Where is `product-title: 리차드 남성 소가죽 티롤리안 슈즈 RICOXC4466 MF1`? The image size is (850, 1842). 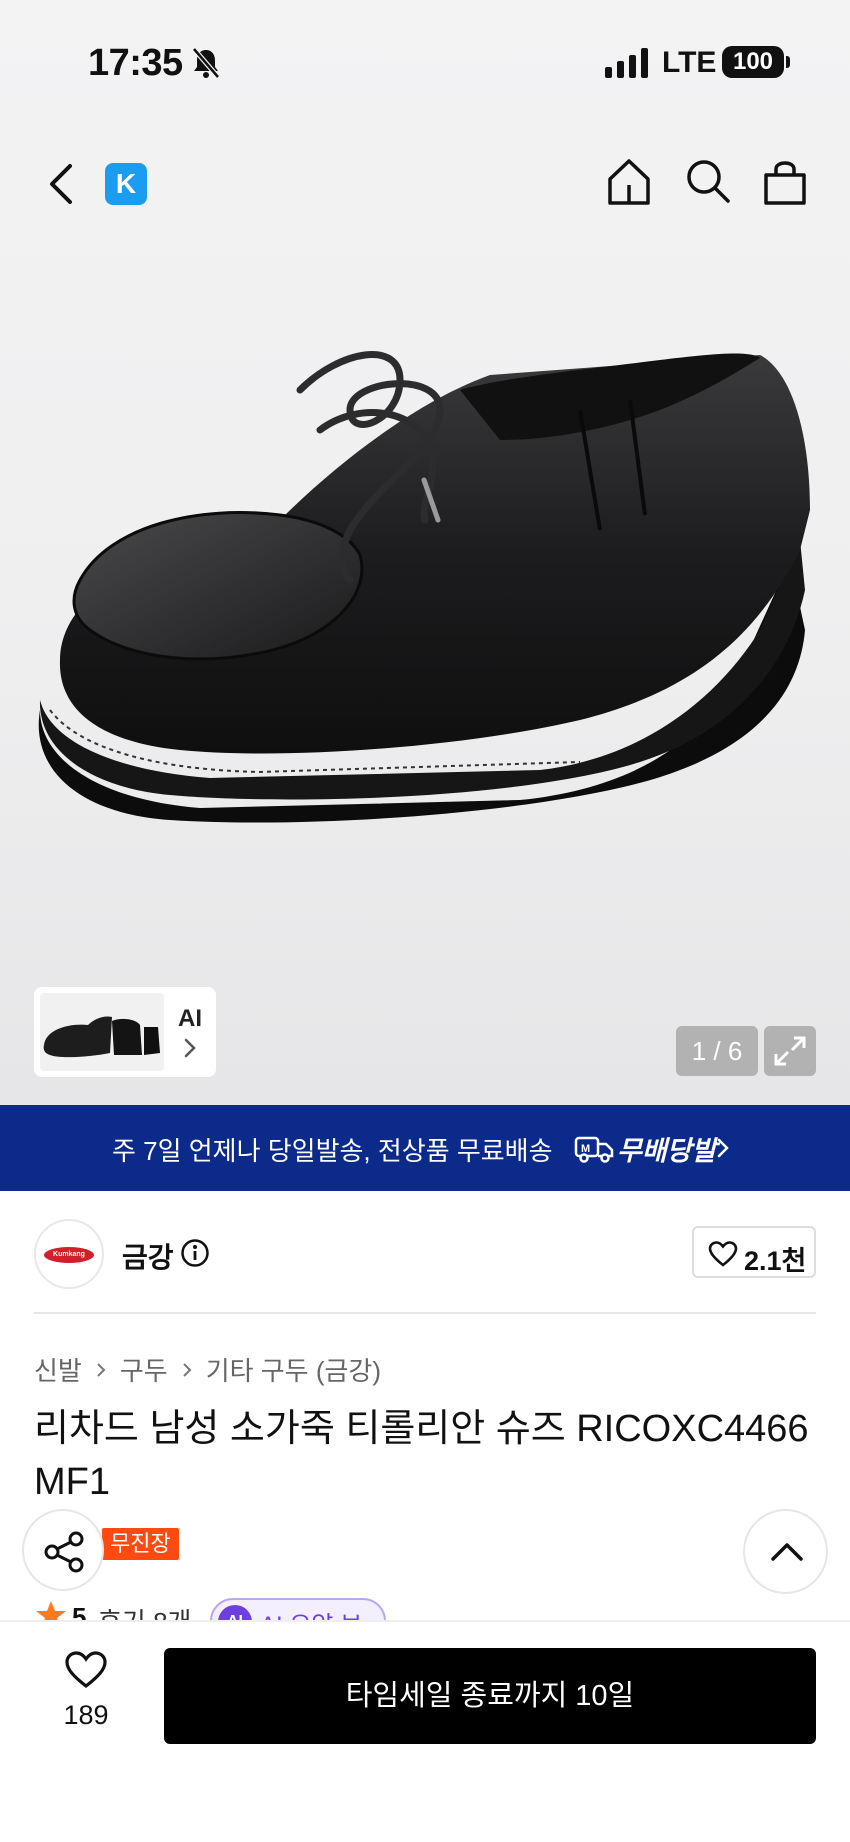 product-title: 리차드 남성 소가죽 티롤리안 슈즈 RICOXC4466 MF1 is located at coordinates (421, 1455).